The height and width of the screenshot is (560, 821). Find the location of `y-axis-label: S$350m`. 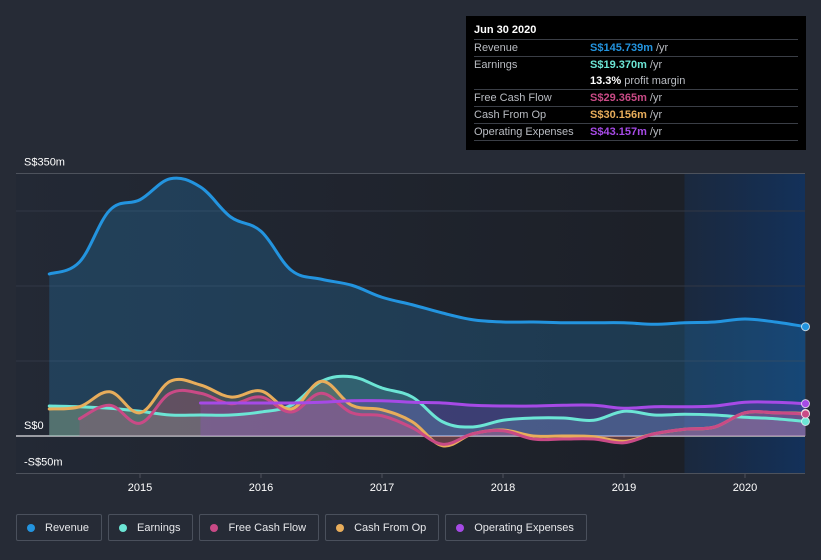

y-axis-label: S$350m is located at coordinates (44, 163).